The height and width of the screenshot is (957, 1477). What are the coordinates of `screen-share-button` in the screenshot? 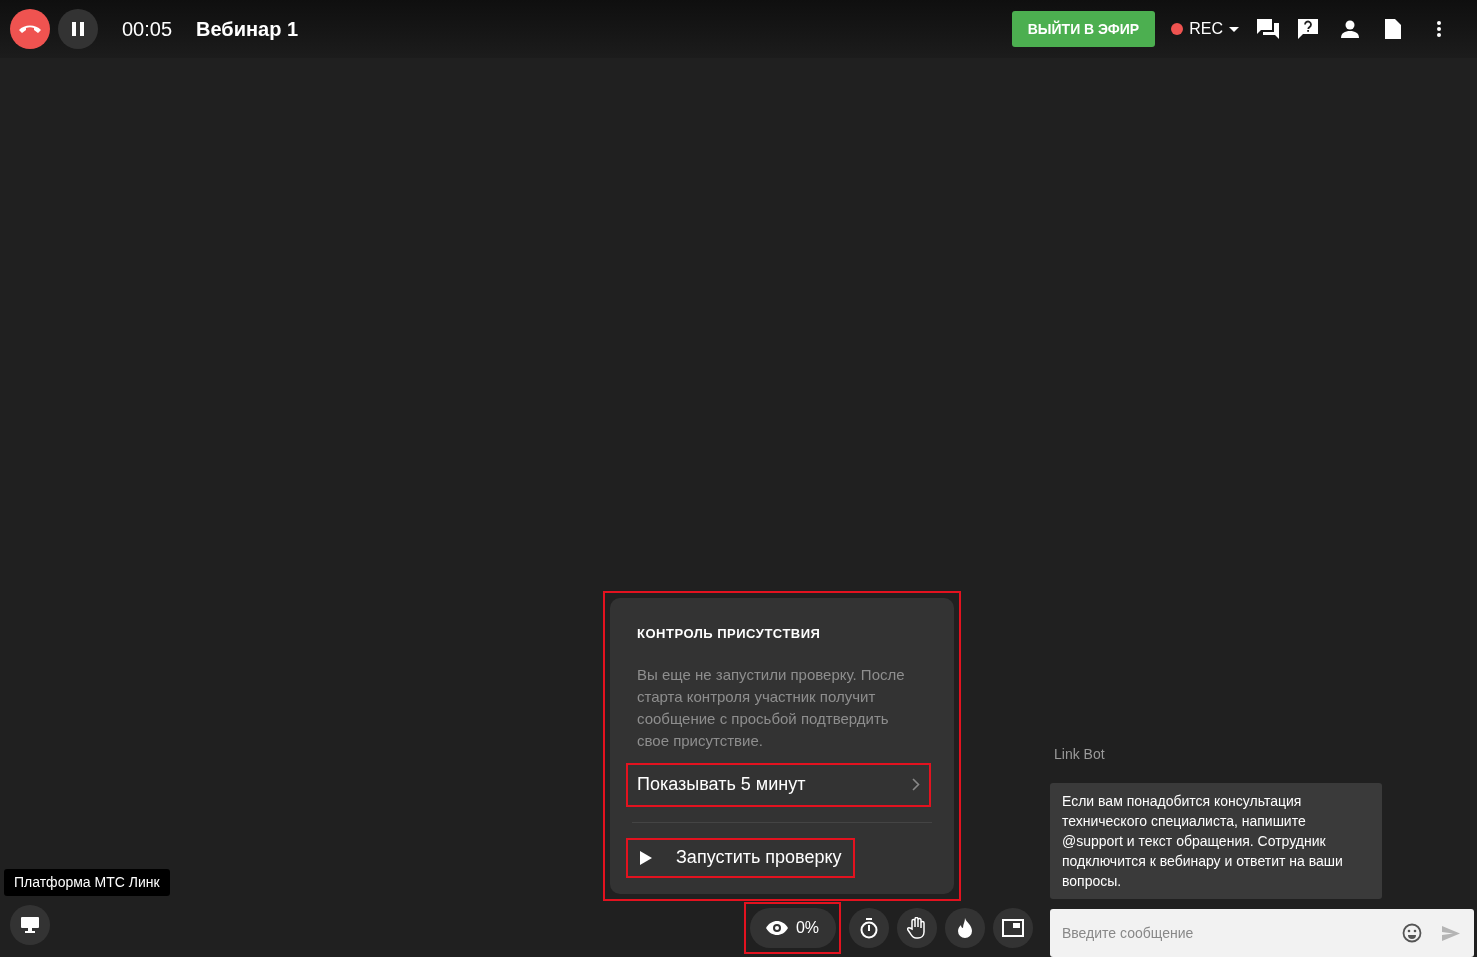 It's located at (30, 925).